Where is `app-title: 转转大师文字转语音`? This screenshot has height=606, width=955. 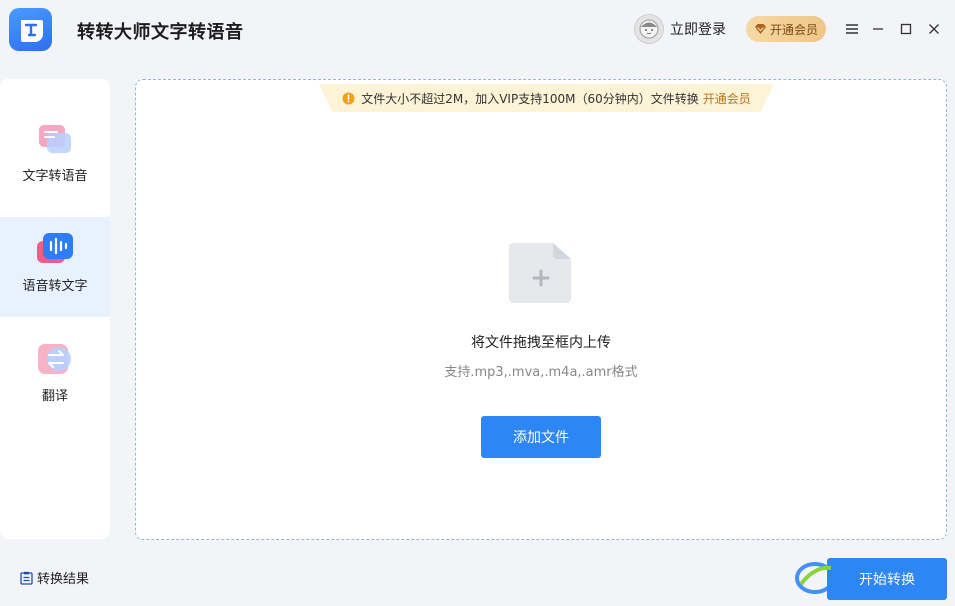 app-title: 转转大师文字转语音 is located at coordinates (160, 32).